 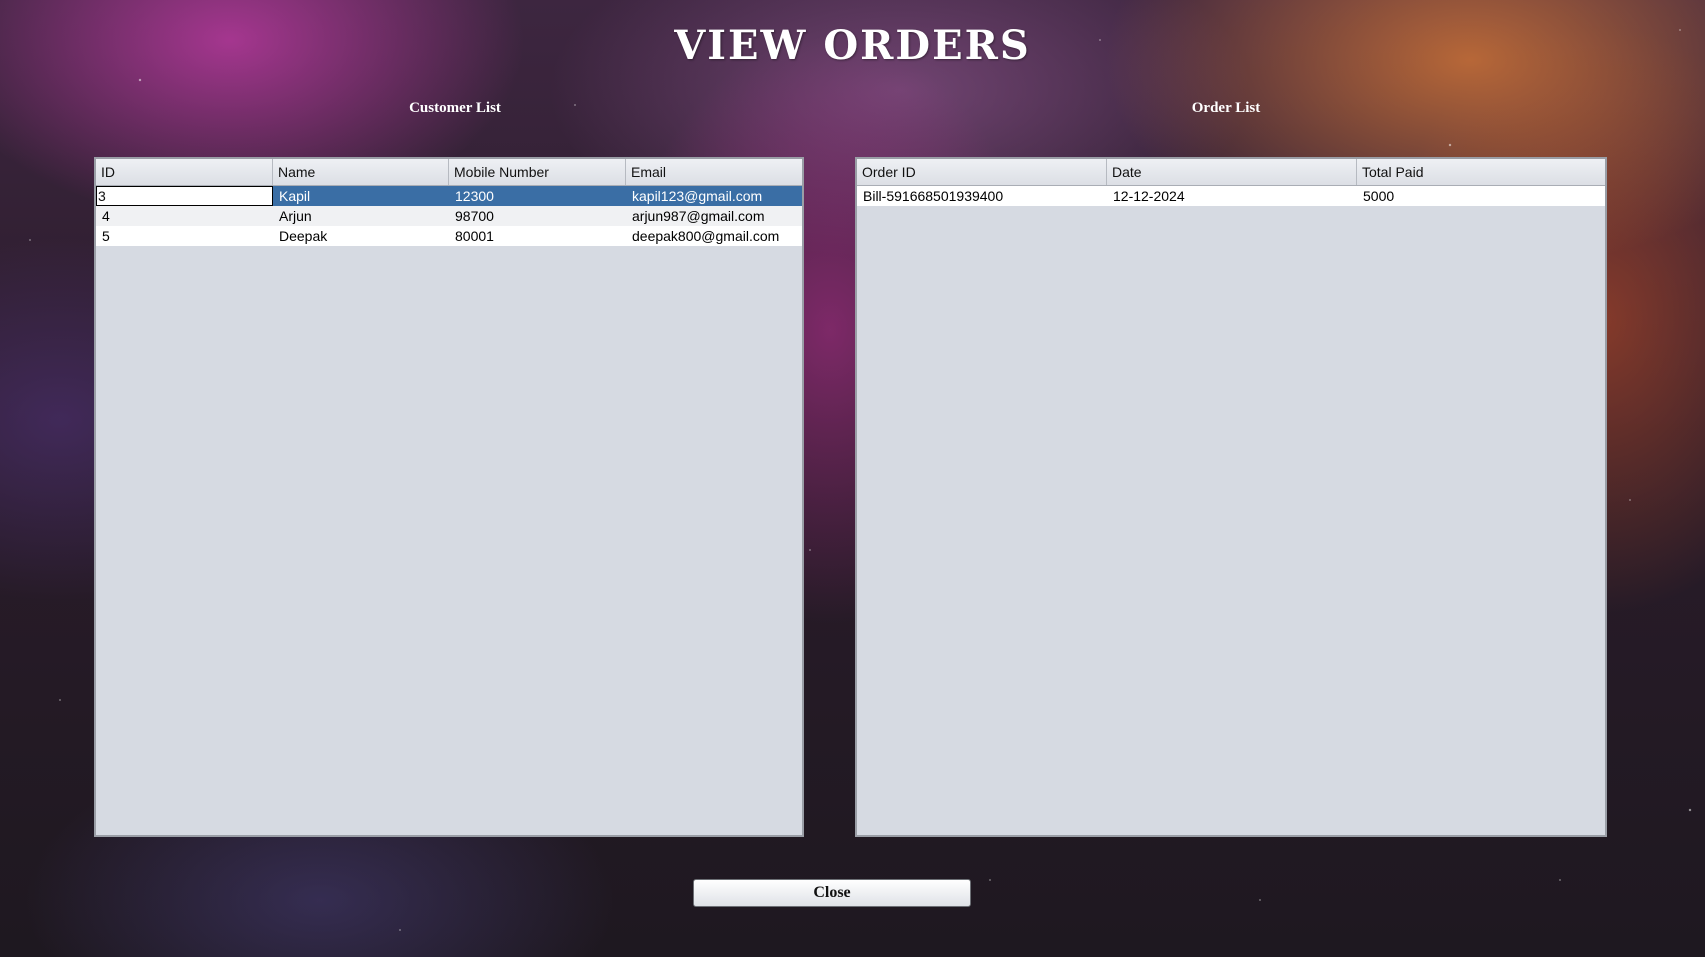 What do you see at coordinates (361, 196) in the screenshot?
I see `cell-name: Kapil` at bounding box center [361, 196].